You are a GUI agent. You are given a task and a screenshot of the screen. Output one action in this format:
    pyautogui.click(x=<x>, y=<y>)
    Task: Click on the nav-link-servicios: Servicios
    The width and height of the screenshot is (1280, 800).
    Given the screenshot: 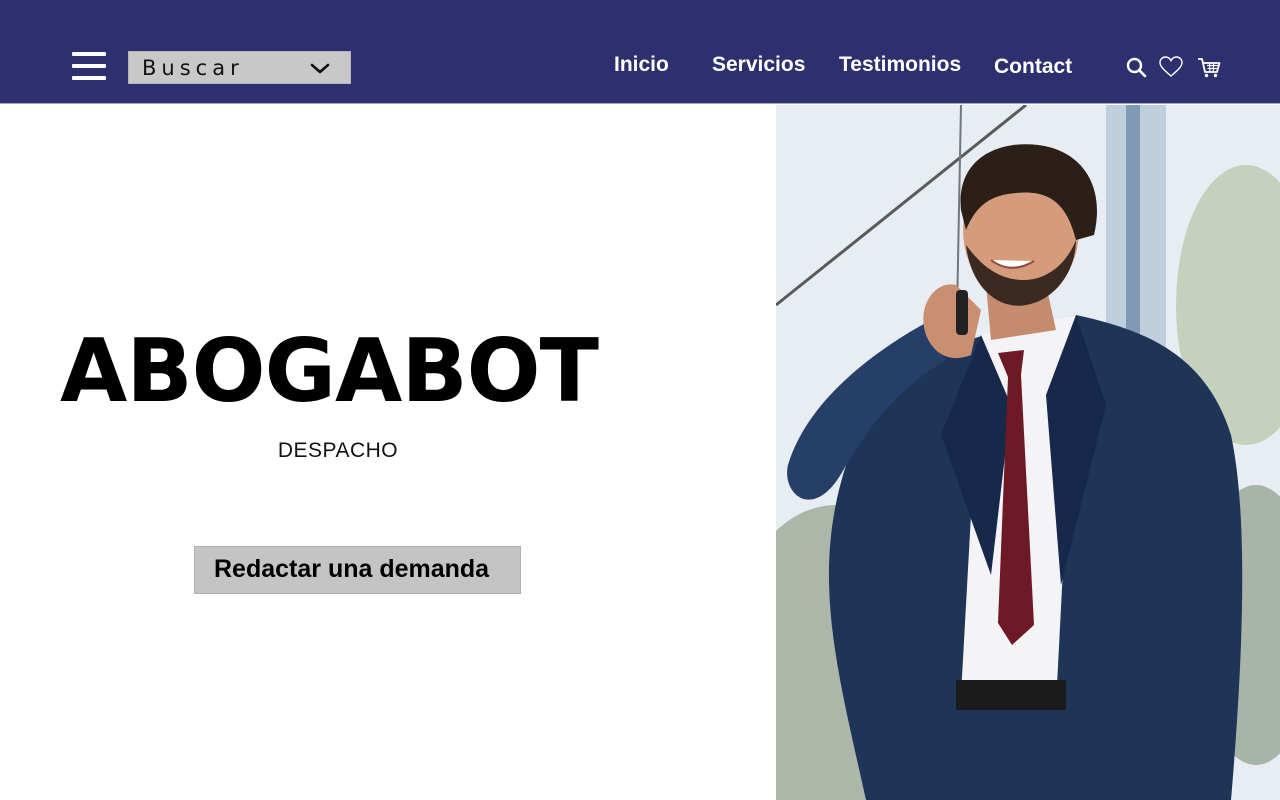 What is the action you would take?
    pyautogui.click(x=758, y=65)
    